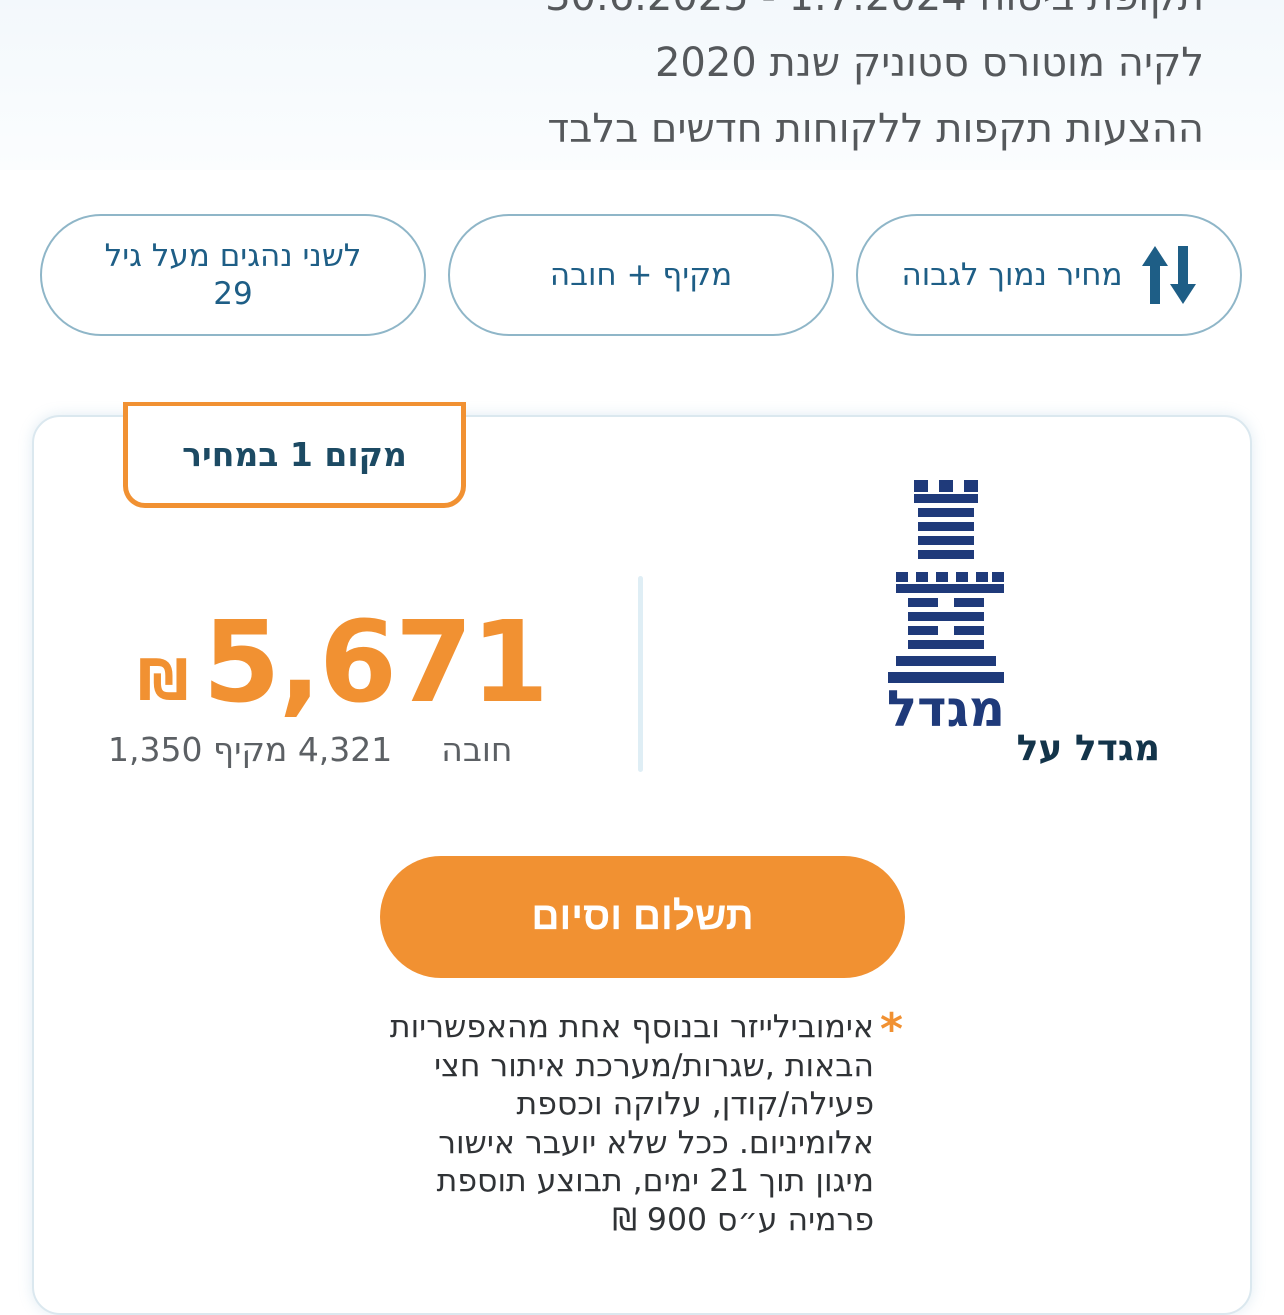 This screenshot has width=1284, height=1315. I want to click on coverage-filter-button: מקיף + חובה, so click(641, 275).